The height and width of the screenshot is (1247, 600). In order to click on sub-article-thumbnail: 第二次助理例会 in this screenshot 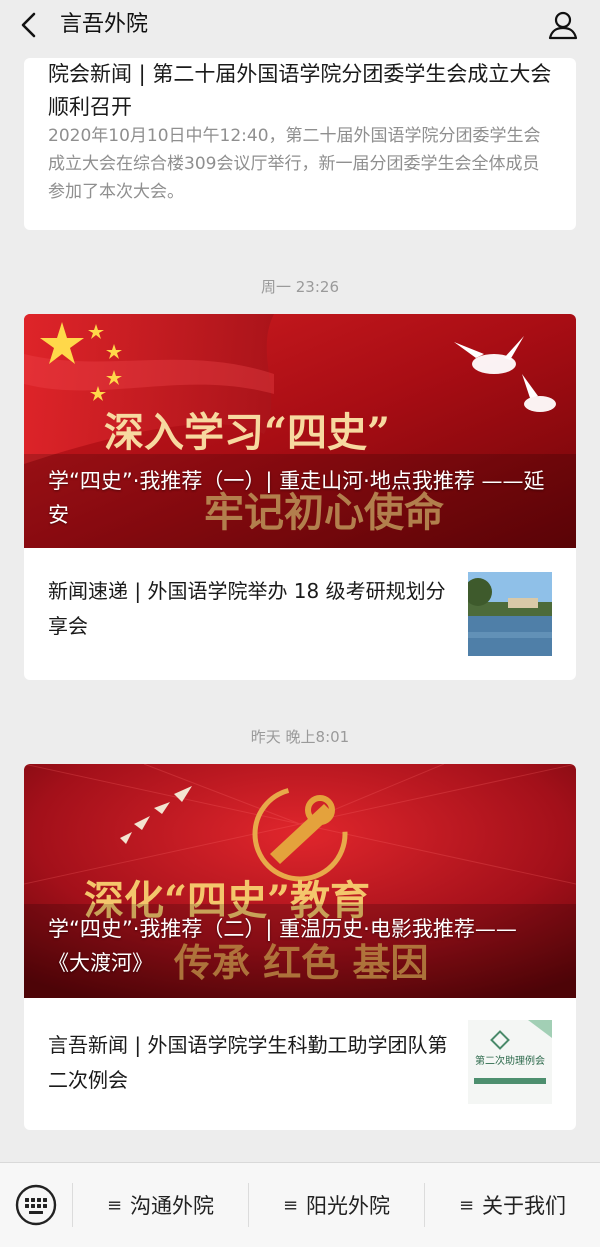, I will do `click(510, 1062)`.